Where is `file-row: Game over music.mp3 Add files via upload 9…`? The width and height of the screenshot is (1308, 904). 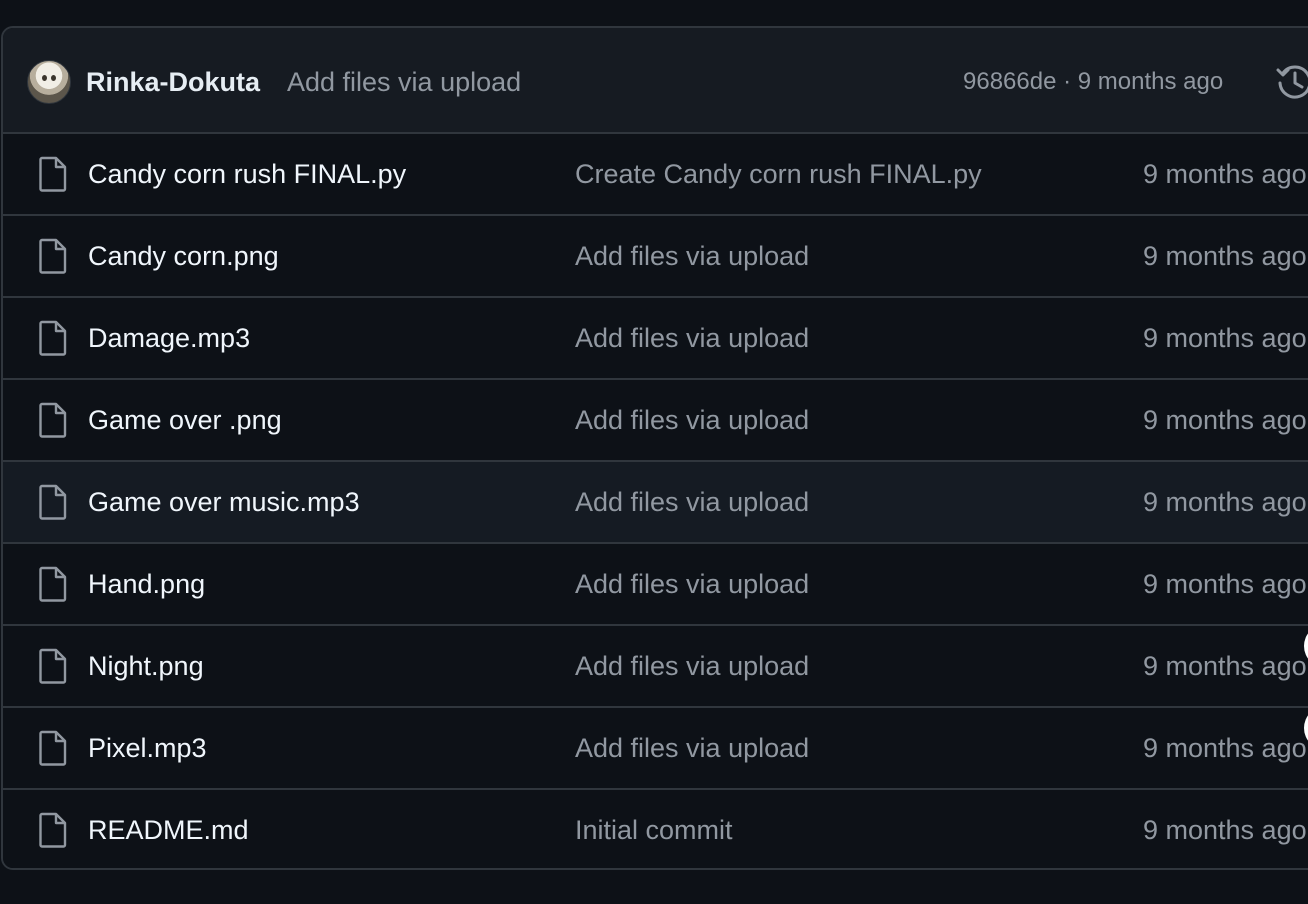
file-row: Game over music.mp3 Add files via upload 9… is located at coordinates (655, 503).